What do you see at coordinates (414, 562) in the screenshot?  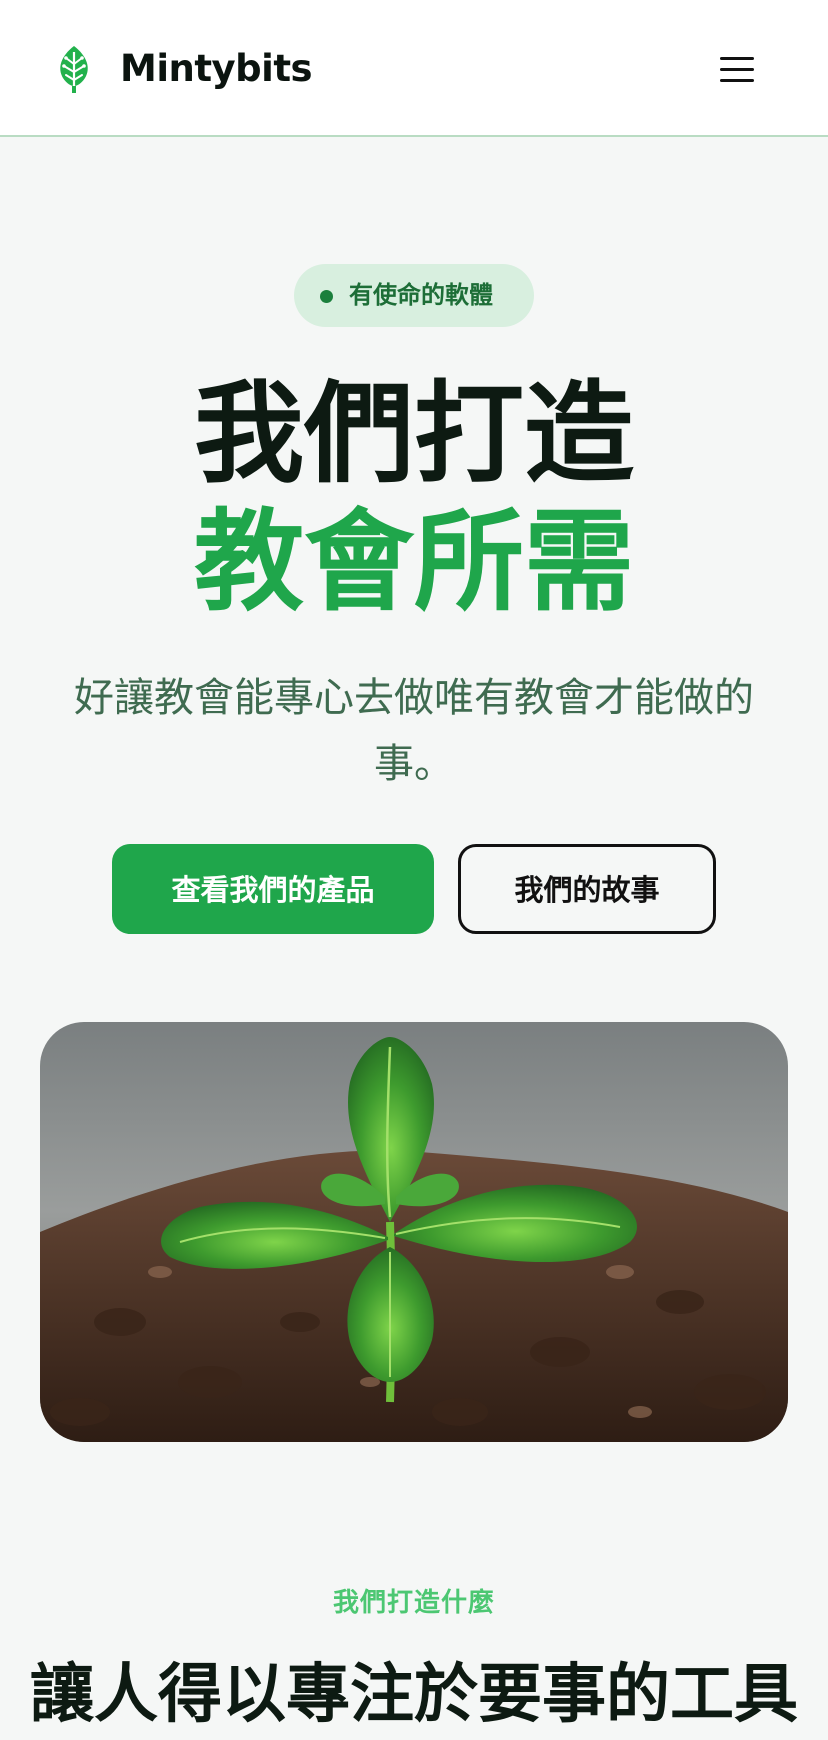 I see `hero-title-line2: 教會所需` at bounding box center [414, 562].